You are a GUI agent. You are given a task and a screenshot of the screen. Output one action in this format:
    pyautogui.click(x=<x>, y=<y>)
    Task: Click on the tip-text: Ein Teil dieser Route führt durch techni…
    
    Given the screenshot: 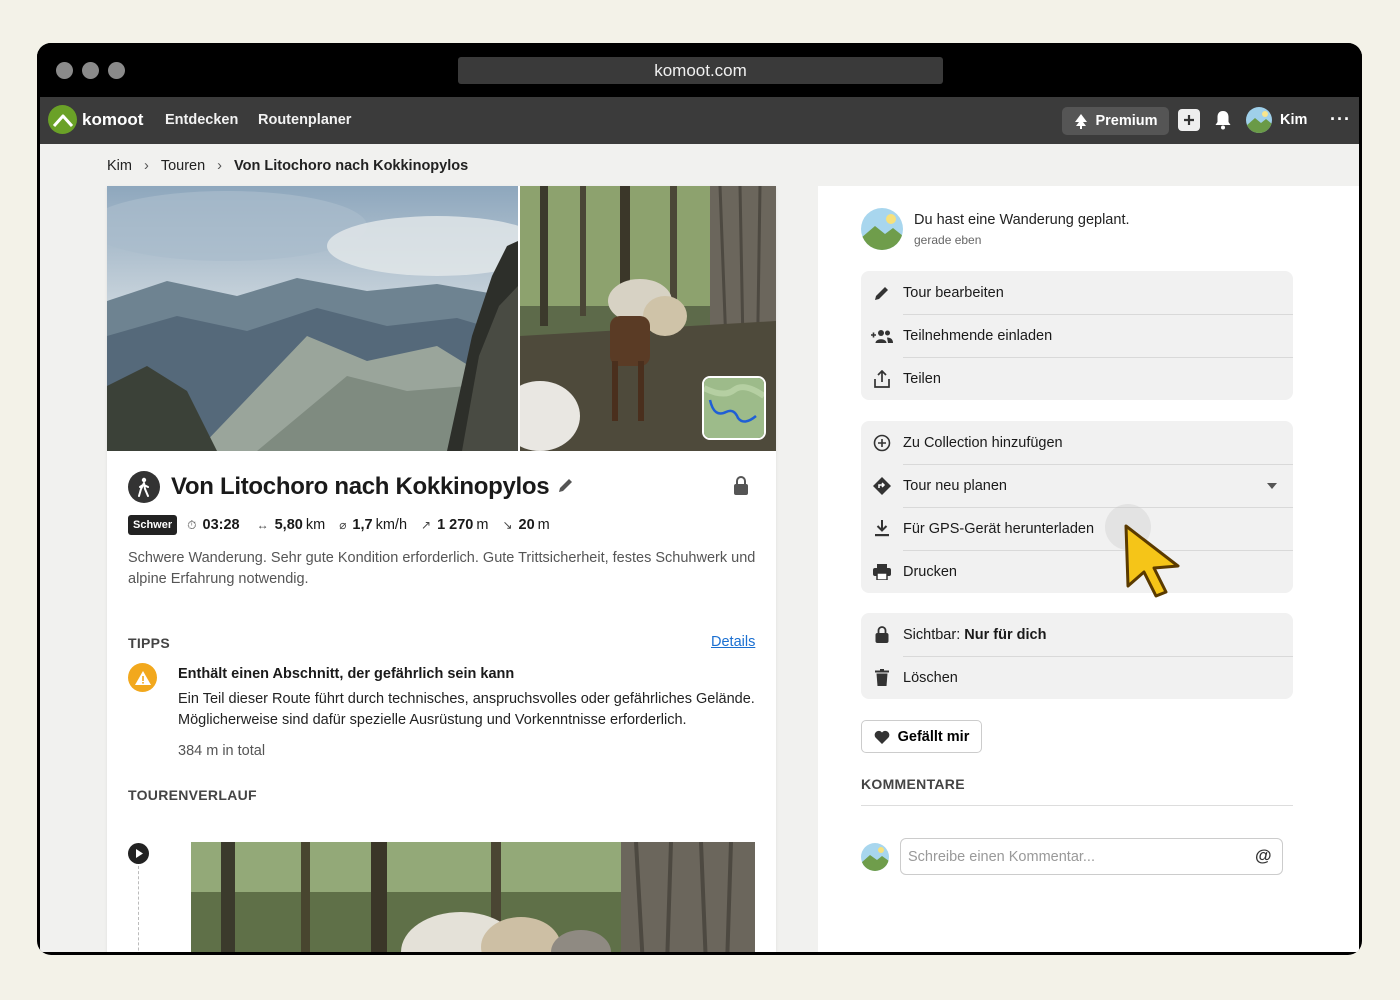 What is the action you would take?
    pyautogui.click(x=466, y=709)
    